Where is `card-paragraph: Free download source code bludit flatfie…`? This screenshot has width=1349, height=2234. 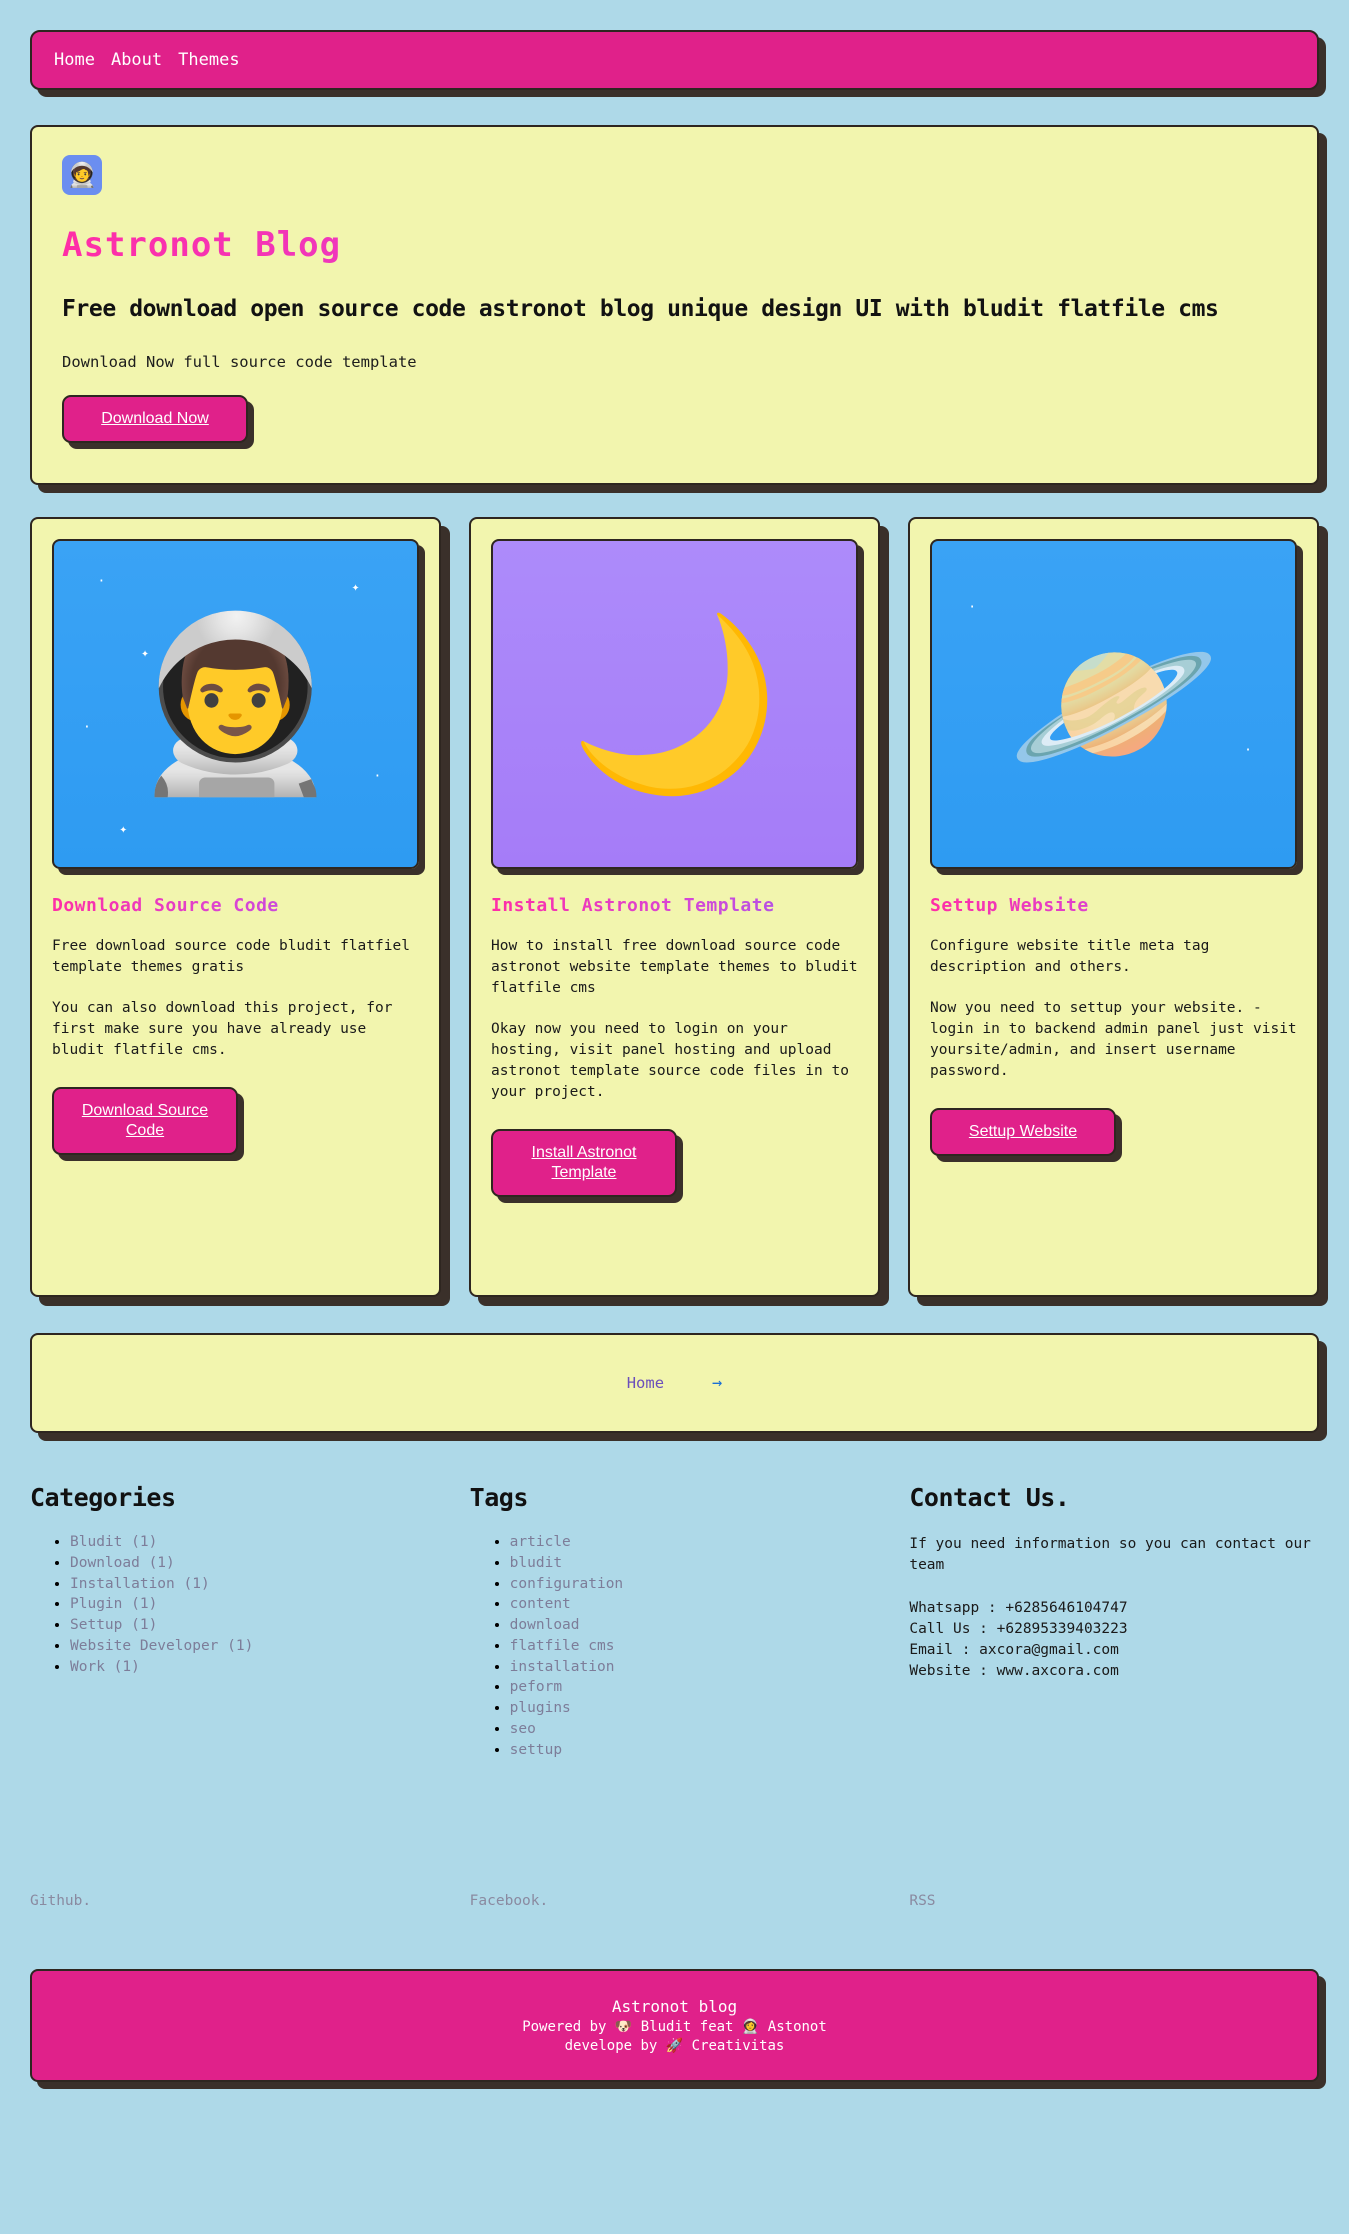
card-paragraph: Free download source code bludit flatfie… is located at coordinates (231, 957).